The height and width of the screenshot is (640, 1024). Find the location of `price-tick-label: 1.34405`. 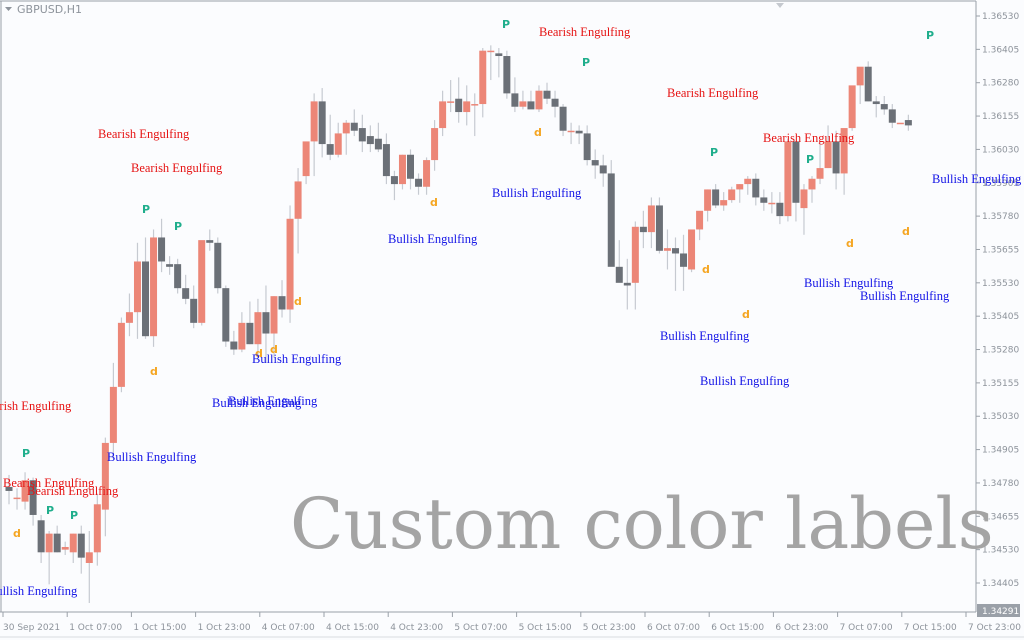

price-tick-label: 1.34405 is located at coordinates (1000, 584).